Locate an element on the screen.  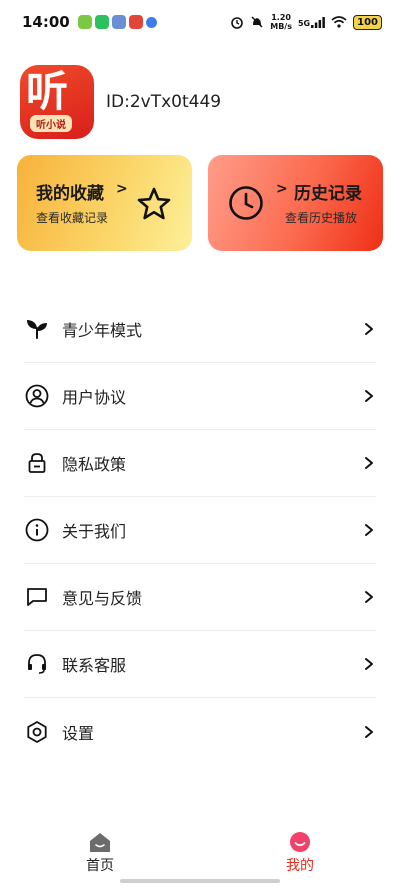
profile-smile-icon is located at coordinates (300, 842).